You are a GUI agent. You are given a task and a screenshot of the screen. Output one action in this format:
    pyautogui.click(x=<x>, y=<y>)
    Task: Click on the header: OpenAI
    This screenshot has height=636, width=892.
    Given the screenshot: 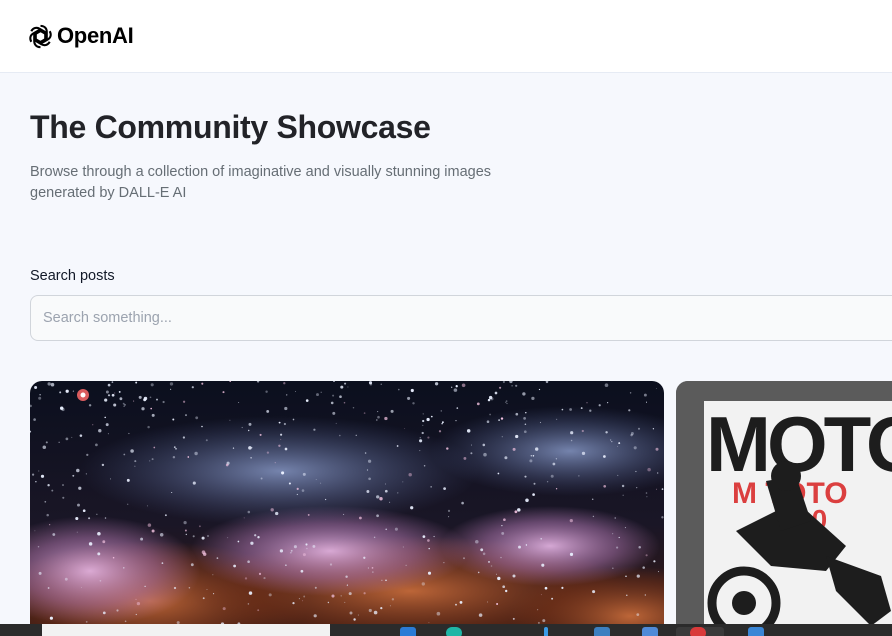 What is the action you would take?
    pyautogui.click(x=446, y=36)
    